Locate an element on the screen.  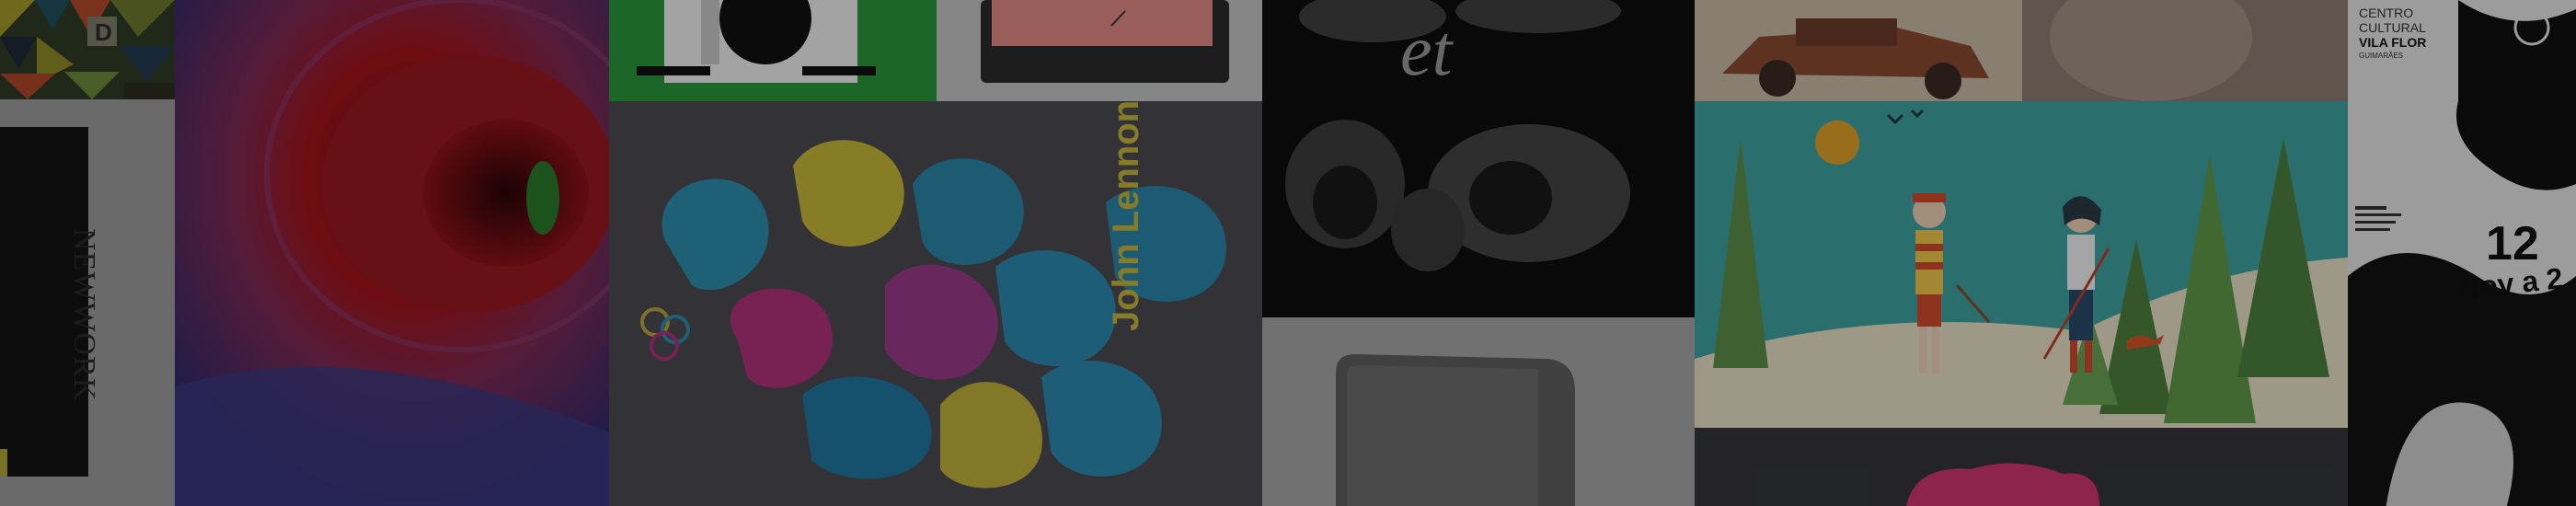
john-lennon-text: John Lennon is located at coordinates (1126, 216).